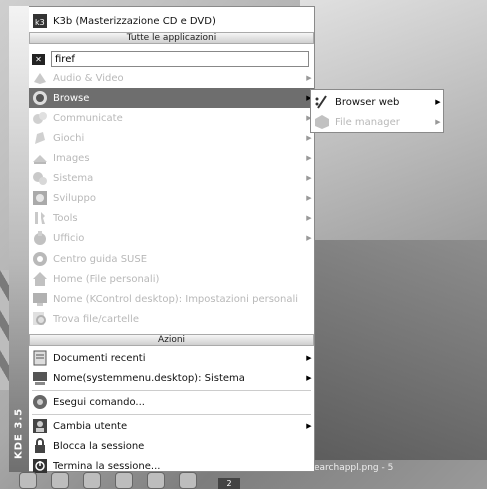 This screenshot has height=489, width=487. I want to click on menu-item-development: Sviluppo ▶, so click(171, 198).